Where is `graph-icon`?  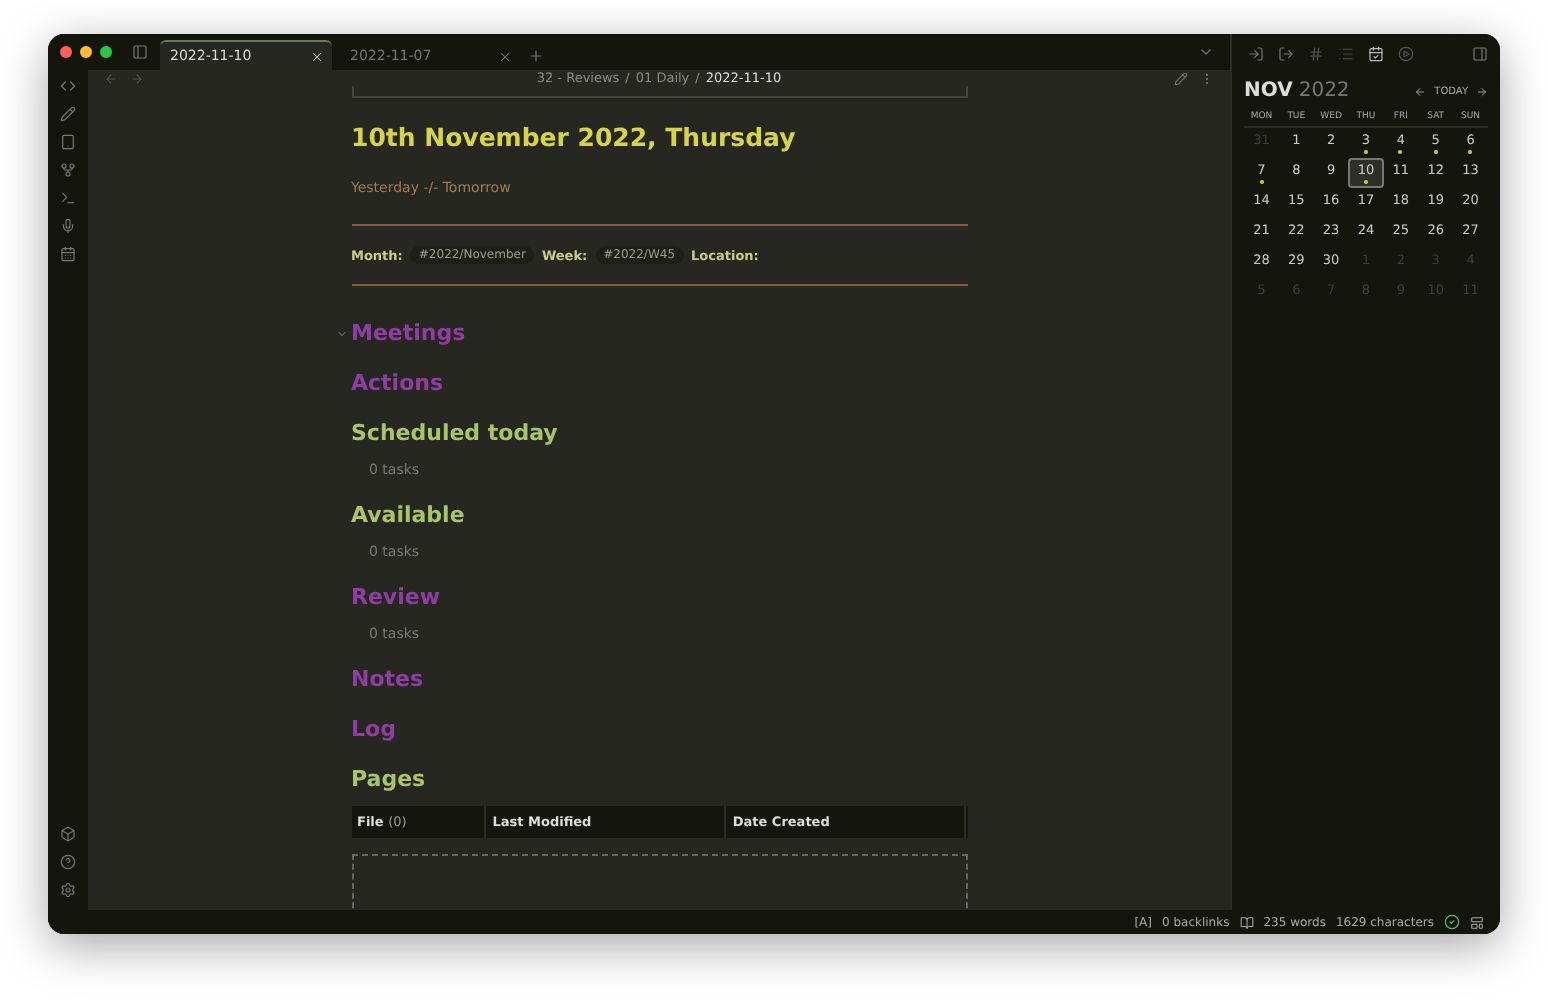
graph-icon is located at coordinates (68, 170).